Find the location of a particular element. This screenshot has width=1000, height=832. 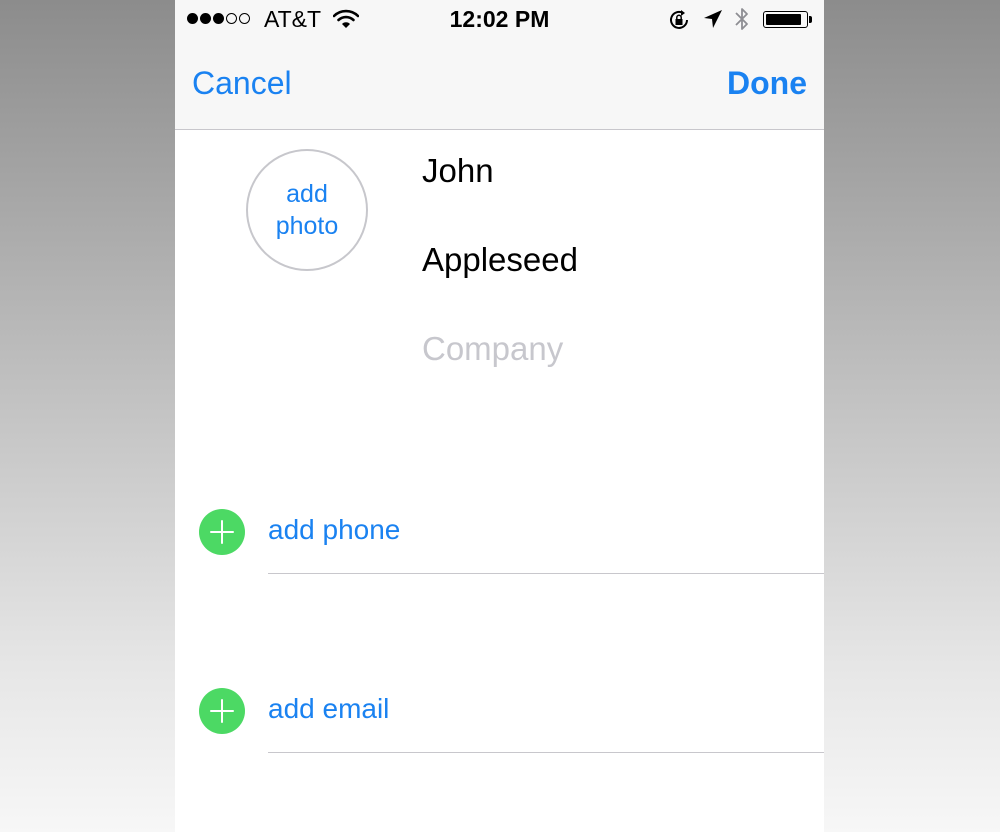

add-email-label: add email is located at coordinates (328, 709).